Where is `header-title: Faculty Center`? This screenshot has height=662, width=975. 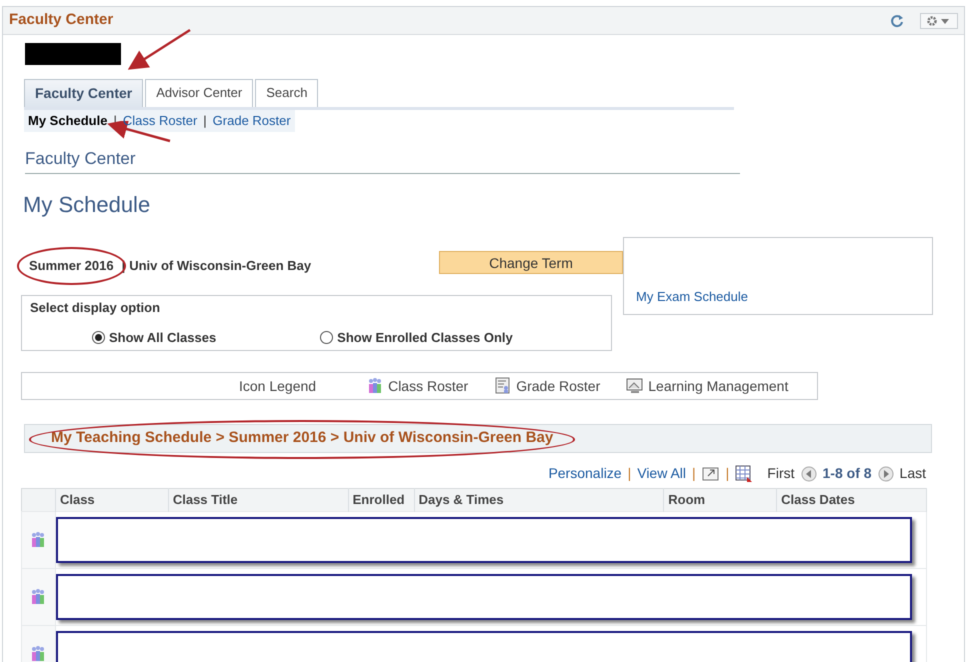
header-title: Faculty Center is located at coordinates (61, 20).